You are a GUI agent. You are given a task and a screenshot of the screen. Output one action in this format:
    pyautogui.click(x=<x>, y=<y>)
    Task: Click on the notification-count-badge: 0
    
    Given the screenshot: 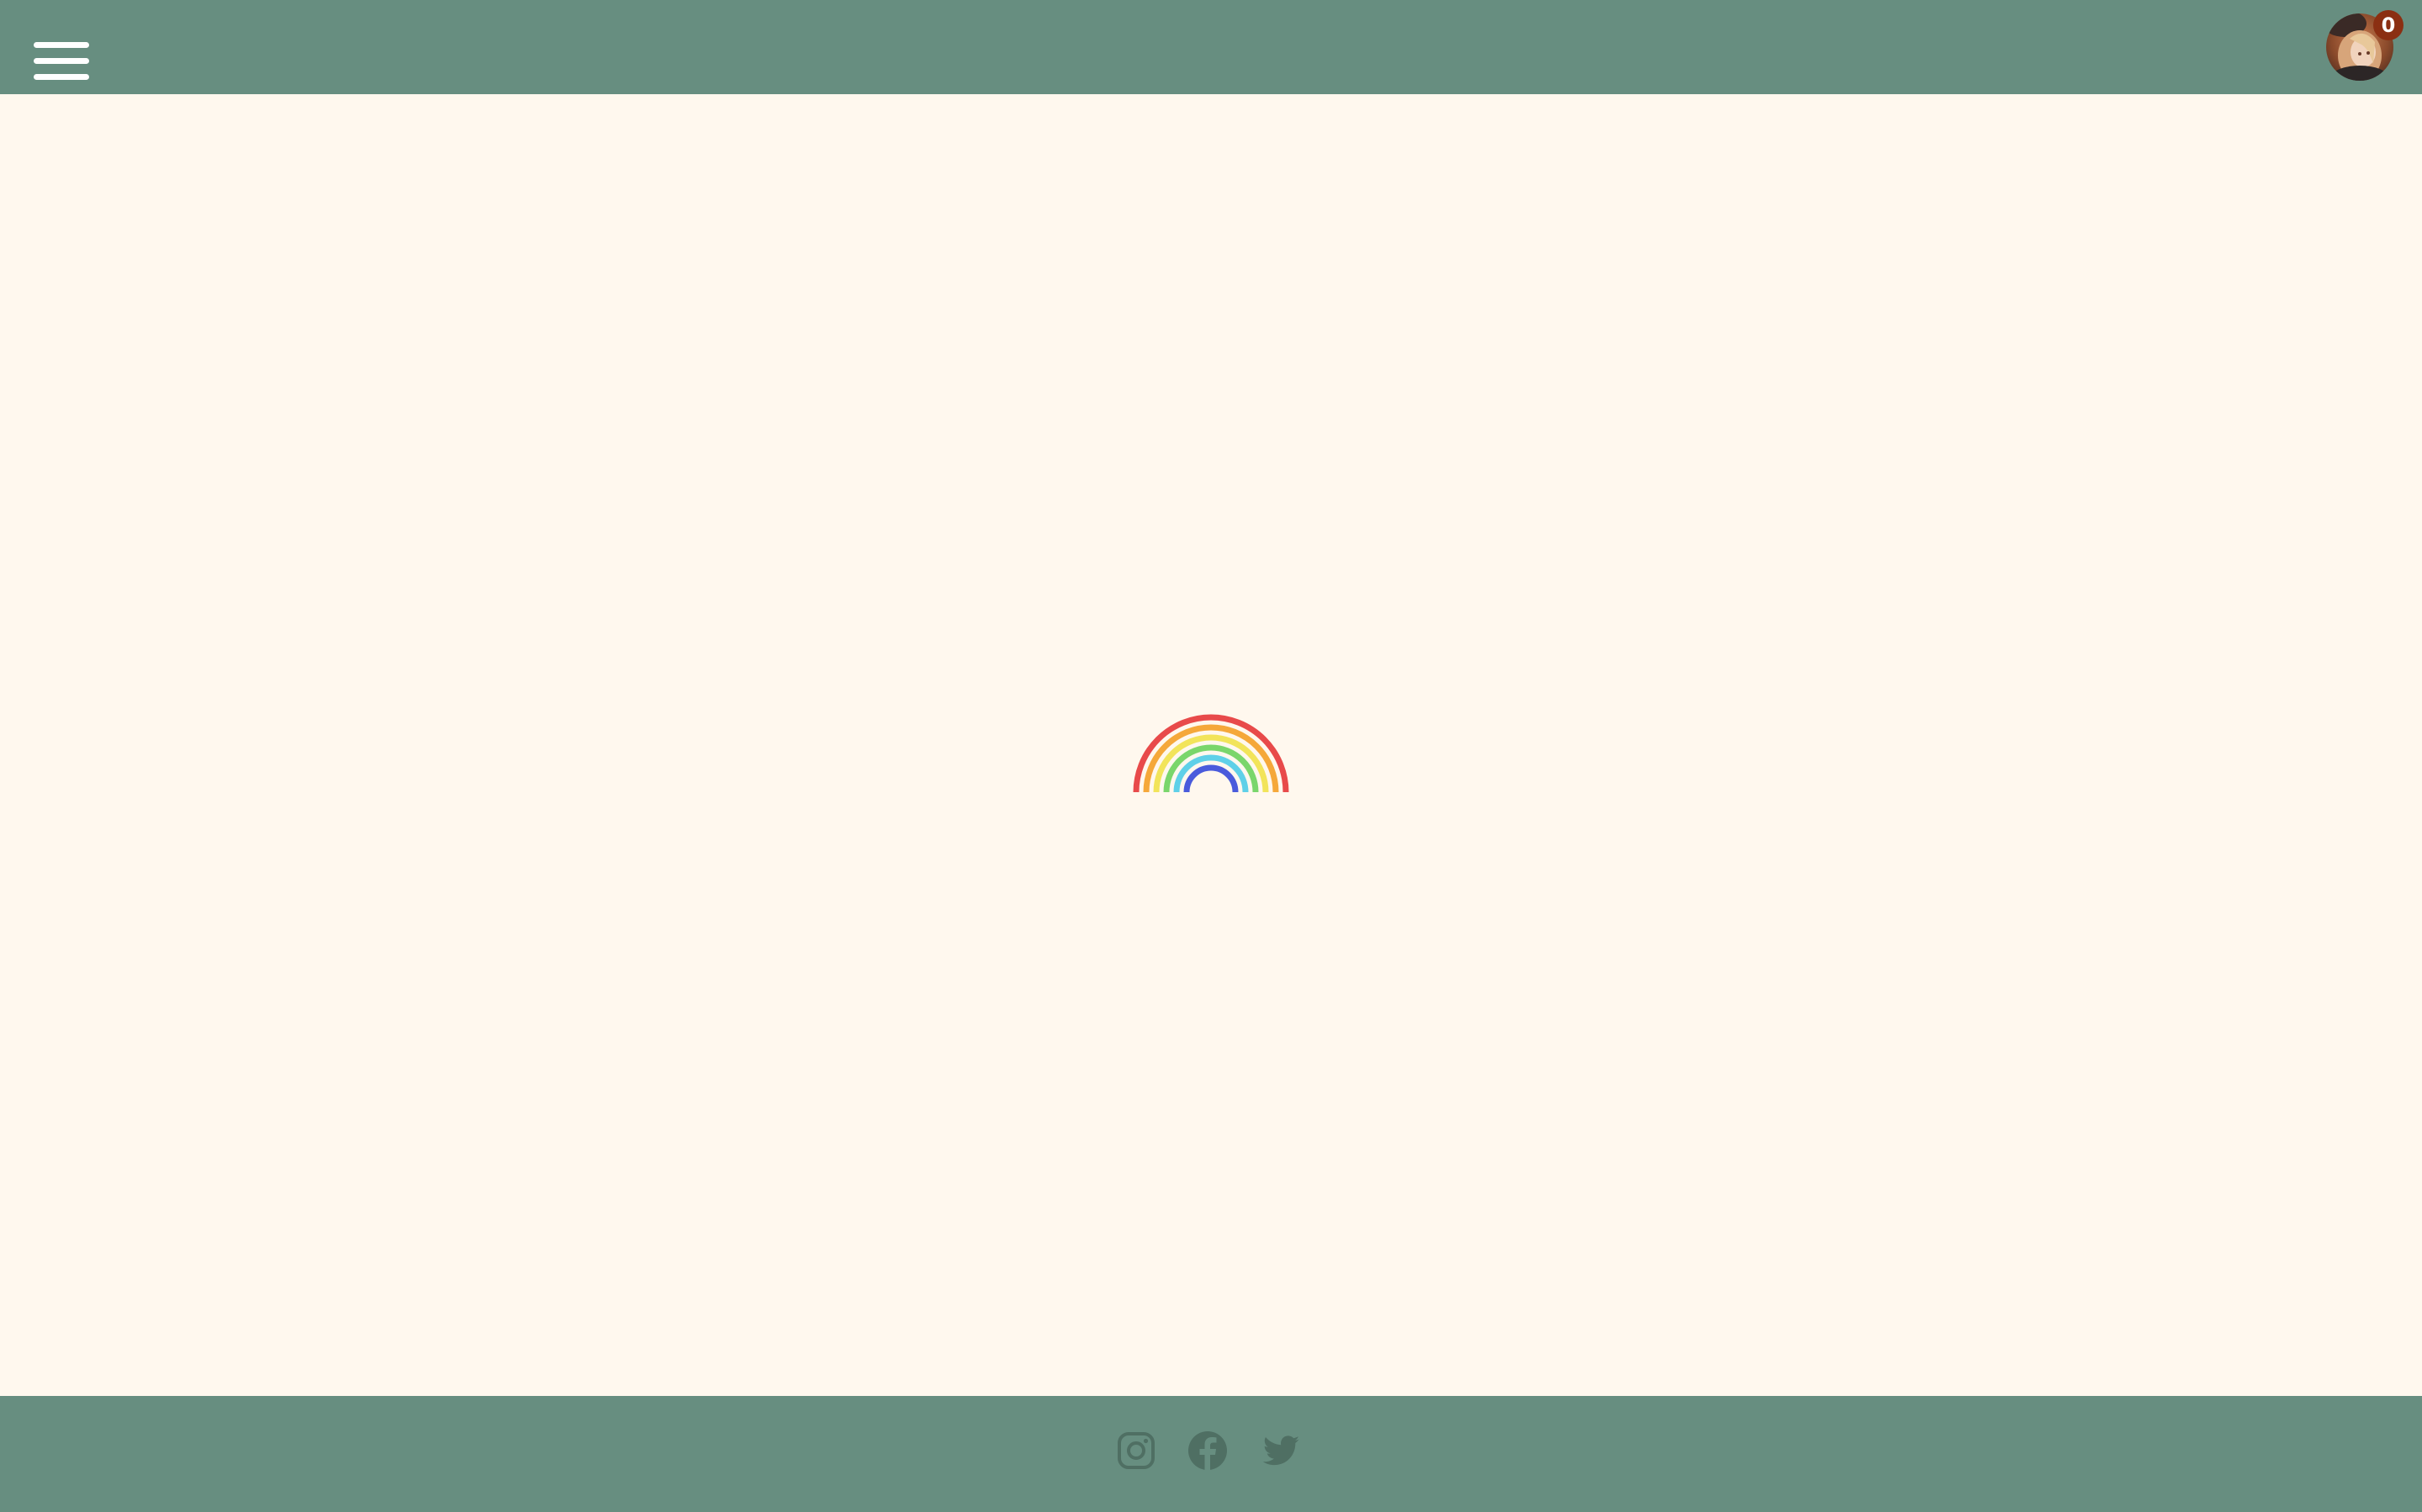 What is the action you would take?
    pyautogui.click(x=2388, y=25)
    